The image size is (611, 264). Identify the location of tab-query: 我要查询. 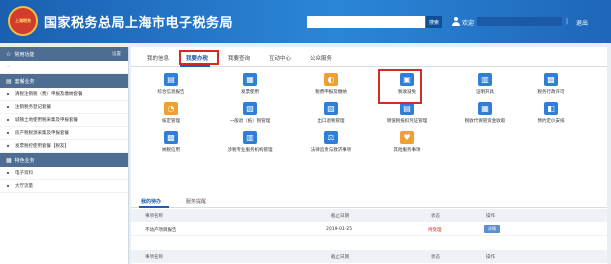
(239, 58).